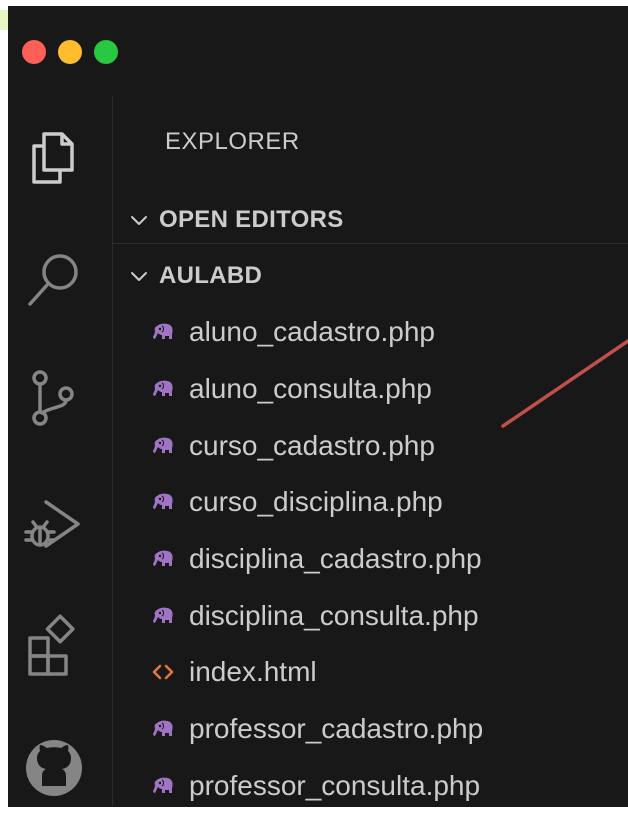 Image resolution: width=628 pixels, height=813 pixels. I want to click on github-icon, so click(54, 768).